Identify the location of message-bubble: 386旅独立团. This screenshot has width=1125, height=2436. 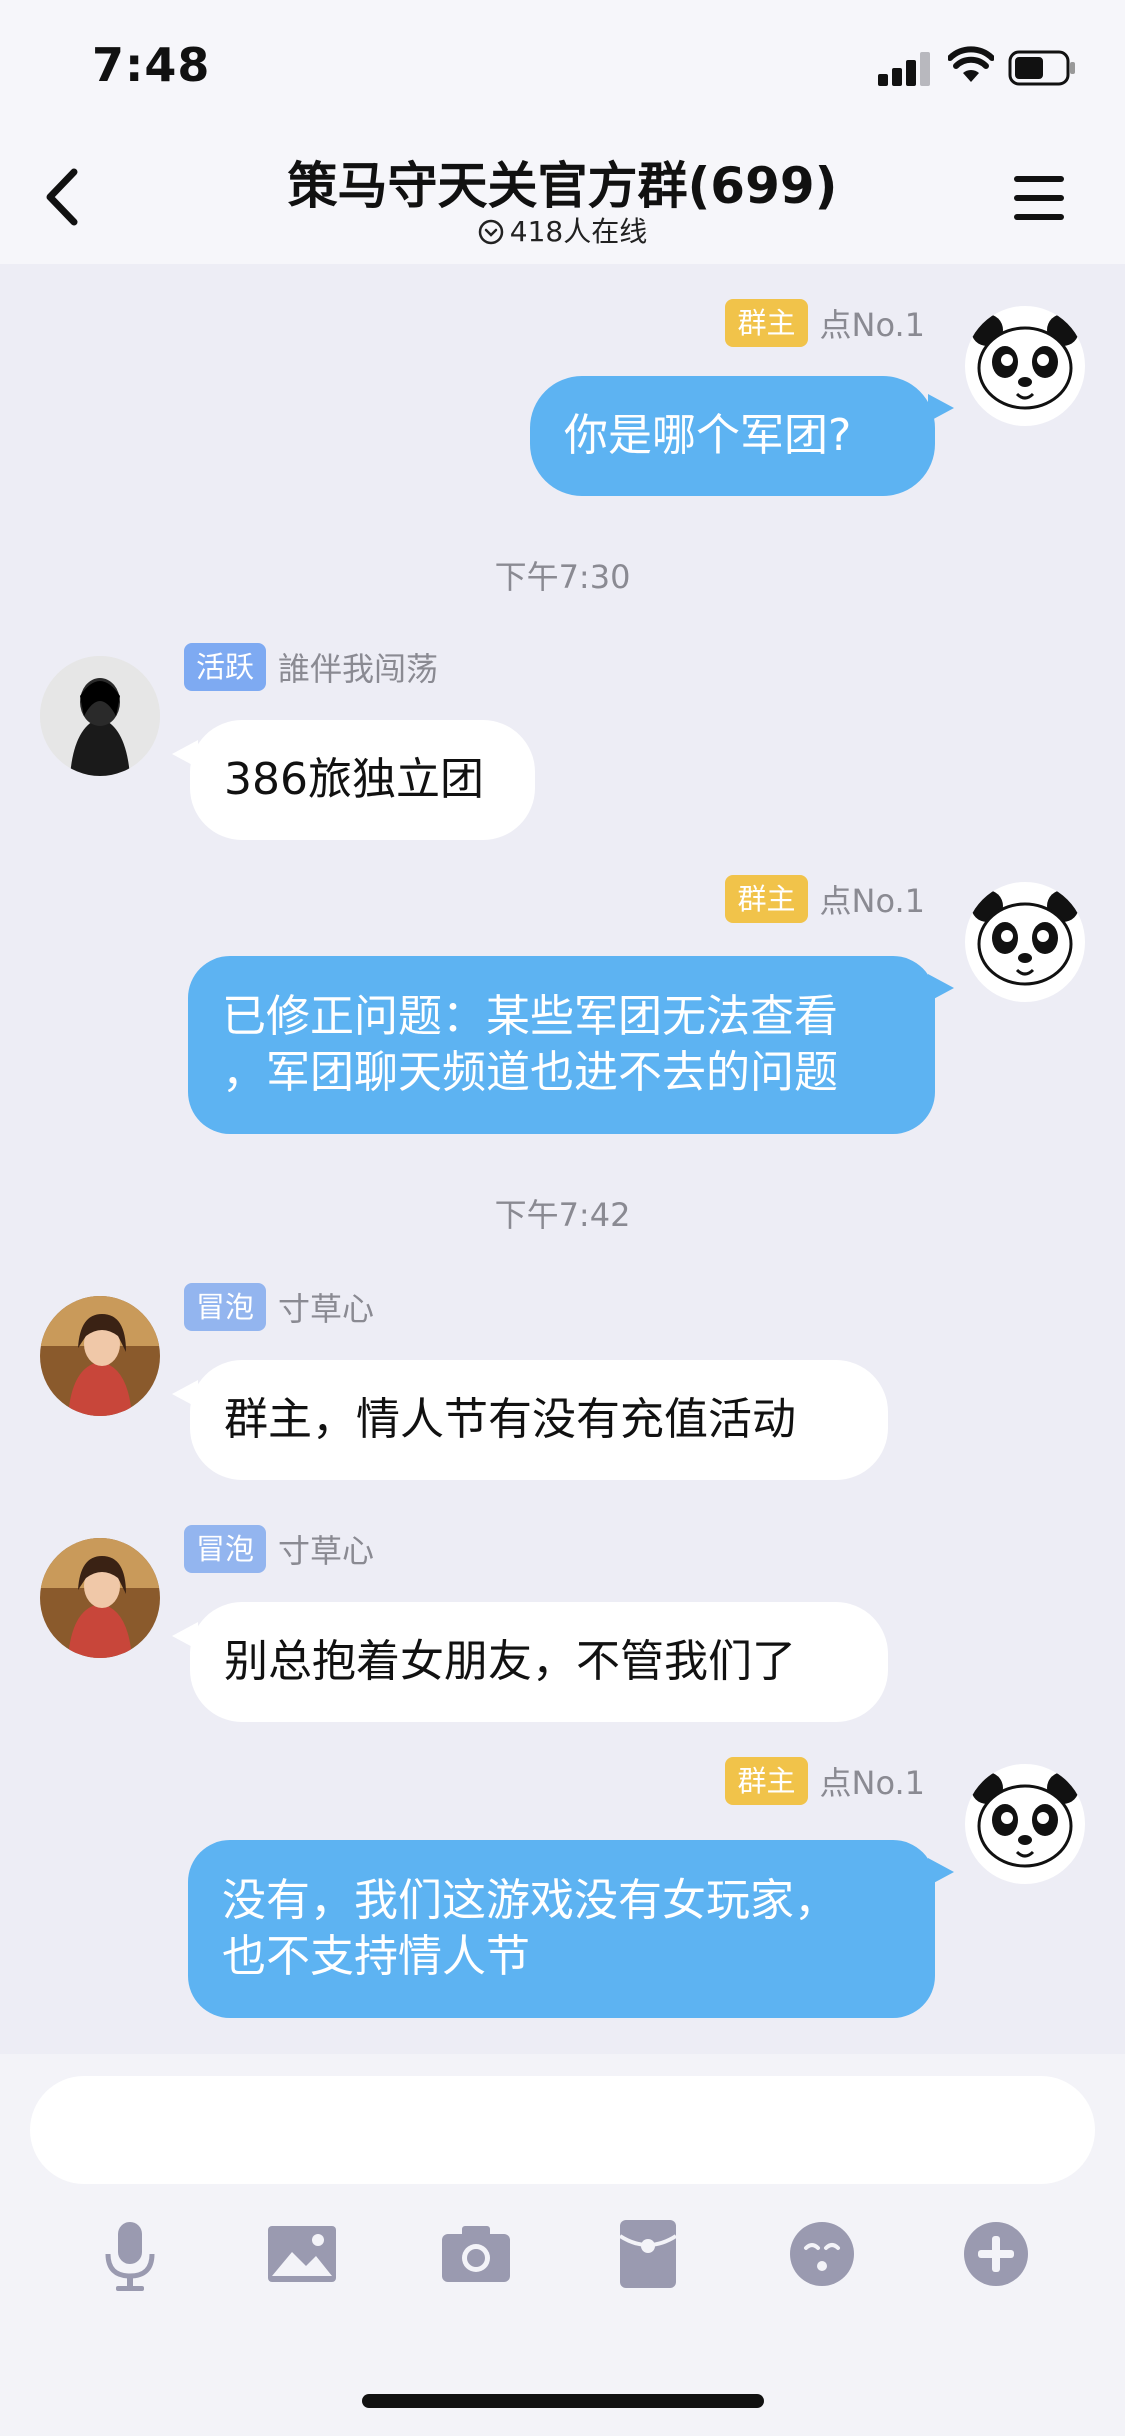
(362, 780).